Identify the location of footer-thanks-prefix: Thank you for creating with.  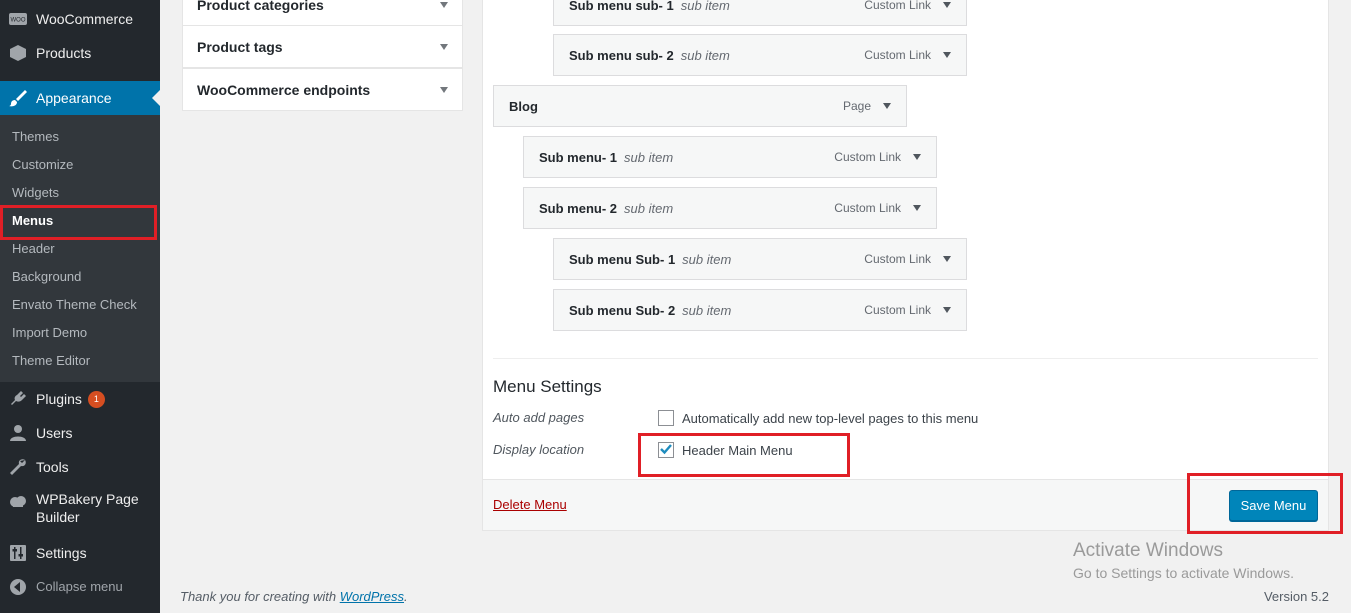
(260, 596).